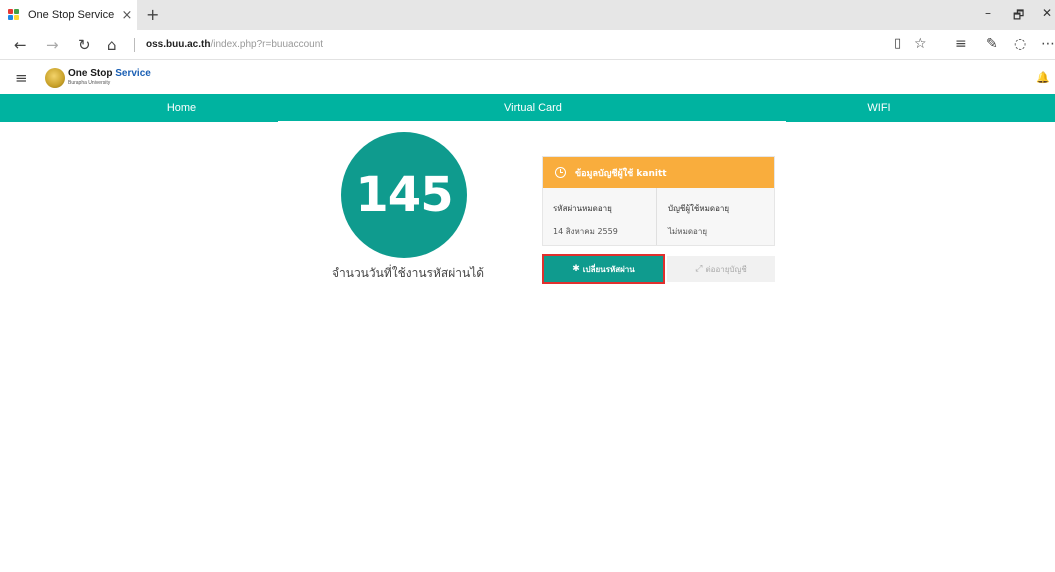 The height and width of the screenshot is (572, 1055). Describe the element at coordinates (84, 45) in the screenshot. I see `refresh-icon: ↻` at that location.